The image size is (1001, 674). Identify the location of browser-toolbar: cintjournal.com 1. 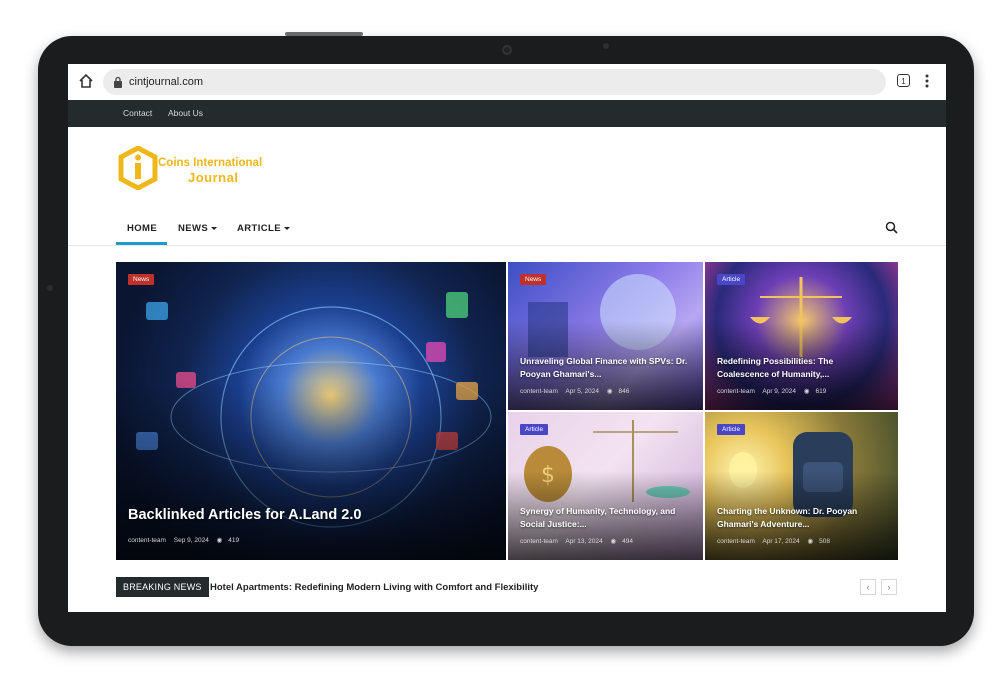
(507, 82).